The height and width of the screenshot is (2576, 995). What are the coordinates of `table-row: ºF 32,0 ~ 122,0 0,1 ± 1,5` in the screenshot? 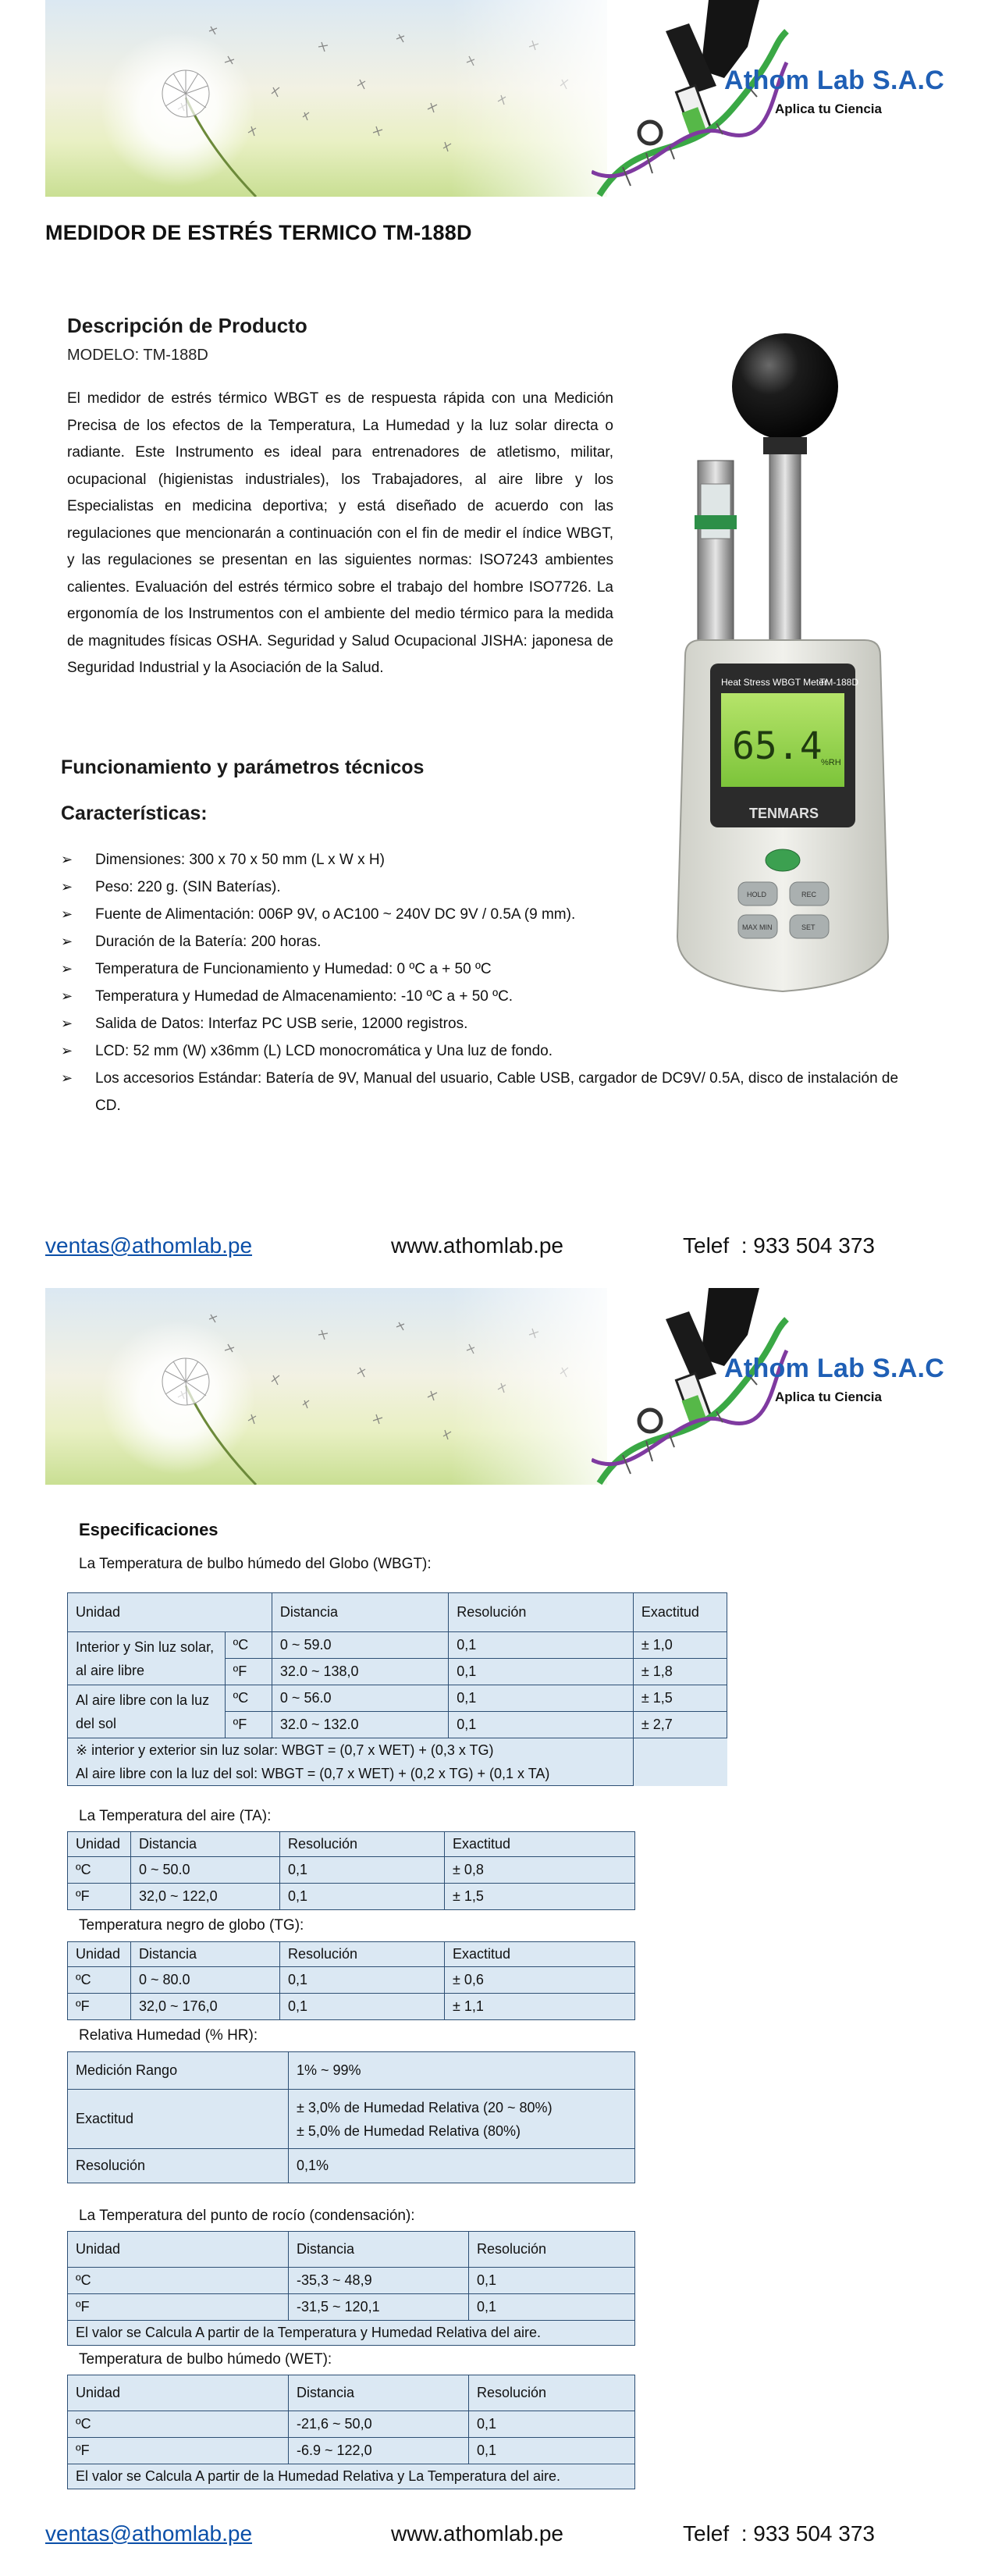 It's located at (351, 1897).